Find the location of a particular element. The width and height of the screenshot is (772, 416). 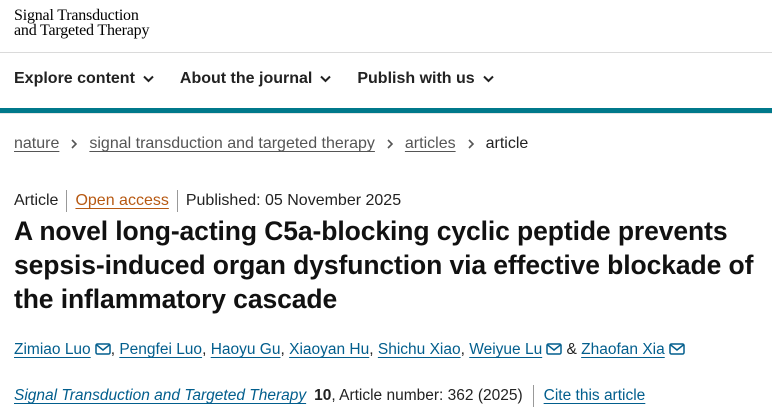

nav-explore-content-label: Explore content is located at coordinates (74, 78).